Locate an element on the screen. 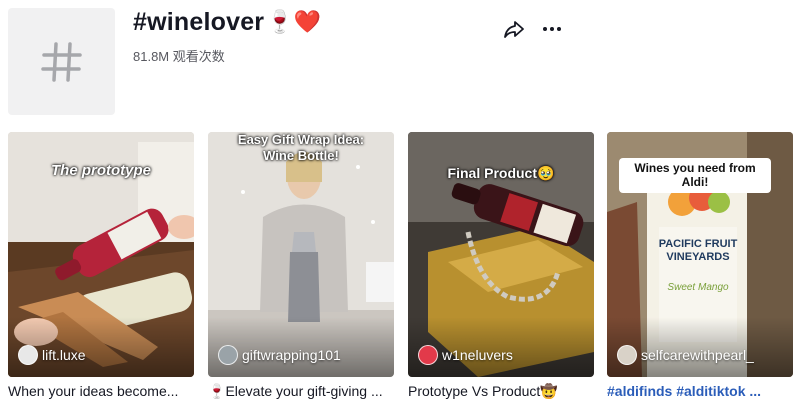 The image size is (800, 416). bottle-sub-label: Sweet Mango is located at coordinates (698, 287).